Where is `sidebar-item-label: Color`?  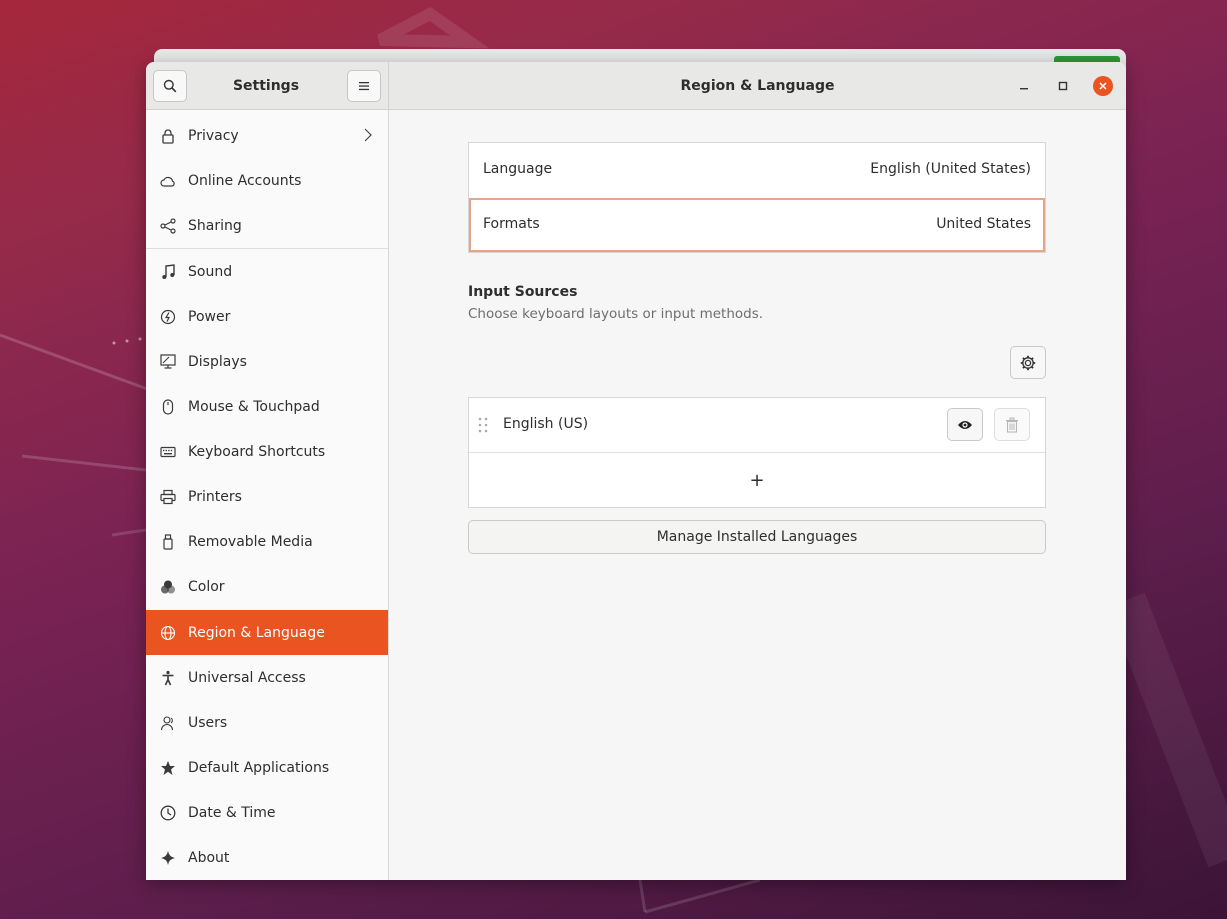
sidebar-item-label: Color is located at coordinates (206, 586).